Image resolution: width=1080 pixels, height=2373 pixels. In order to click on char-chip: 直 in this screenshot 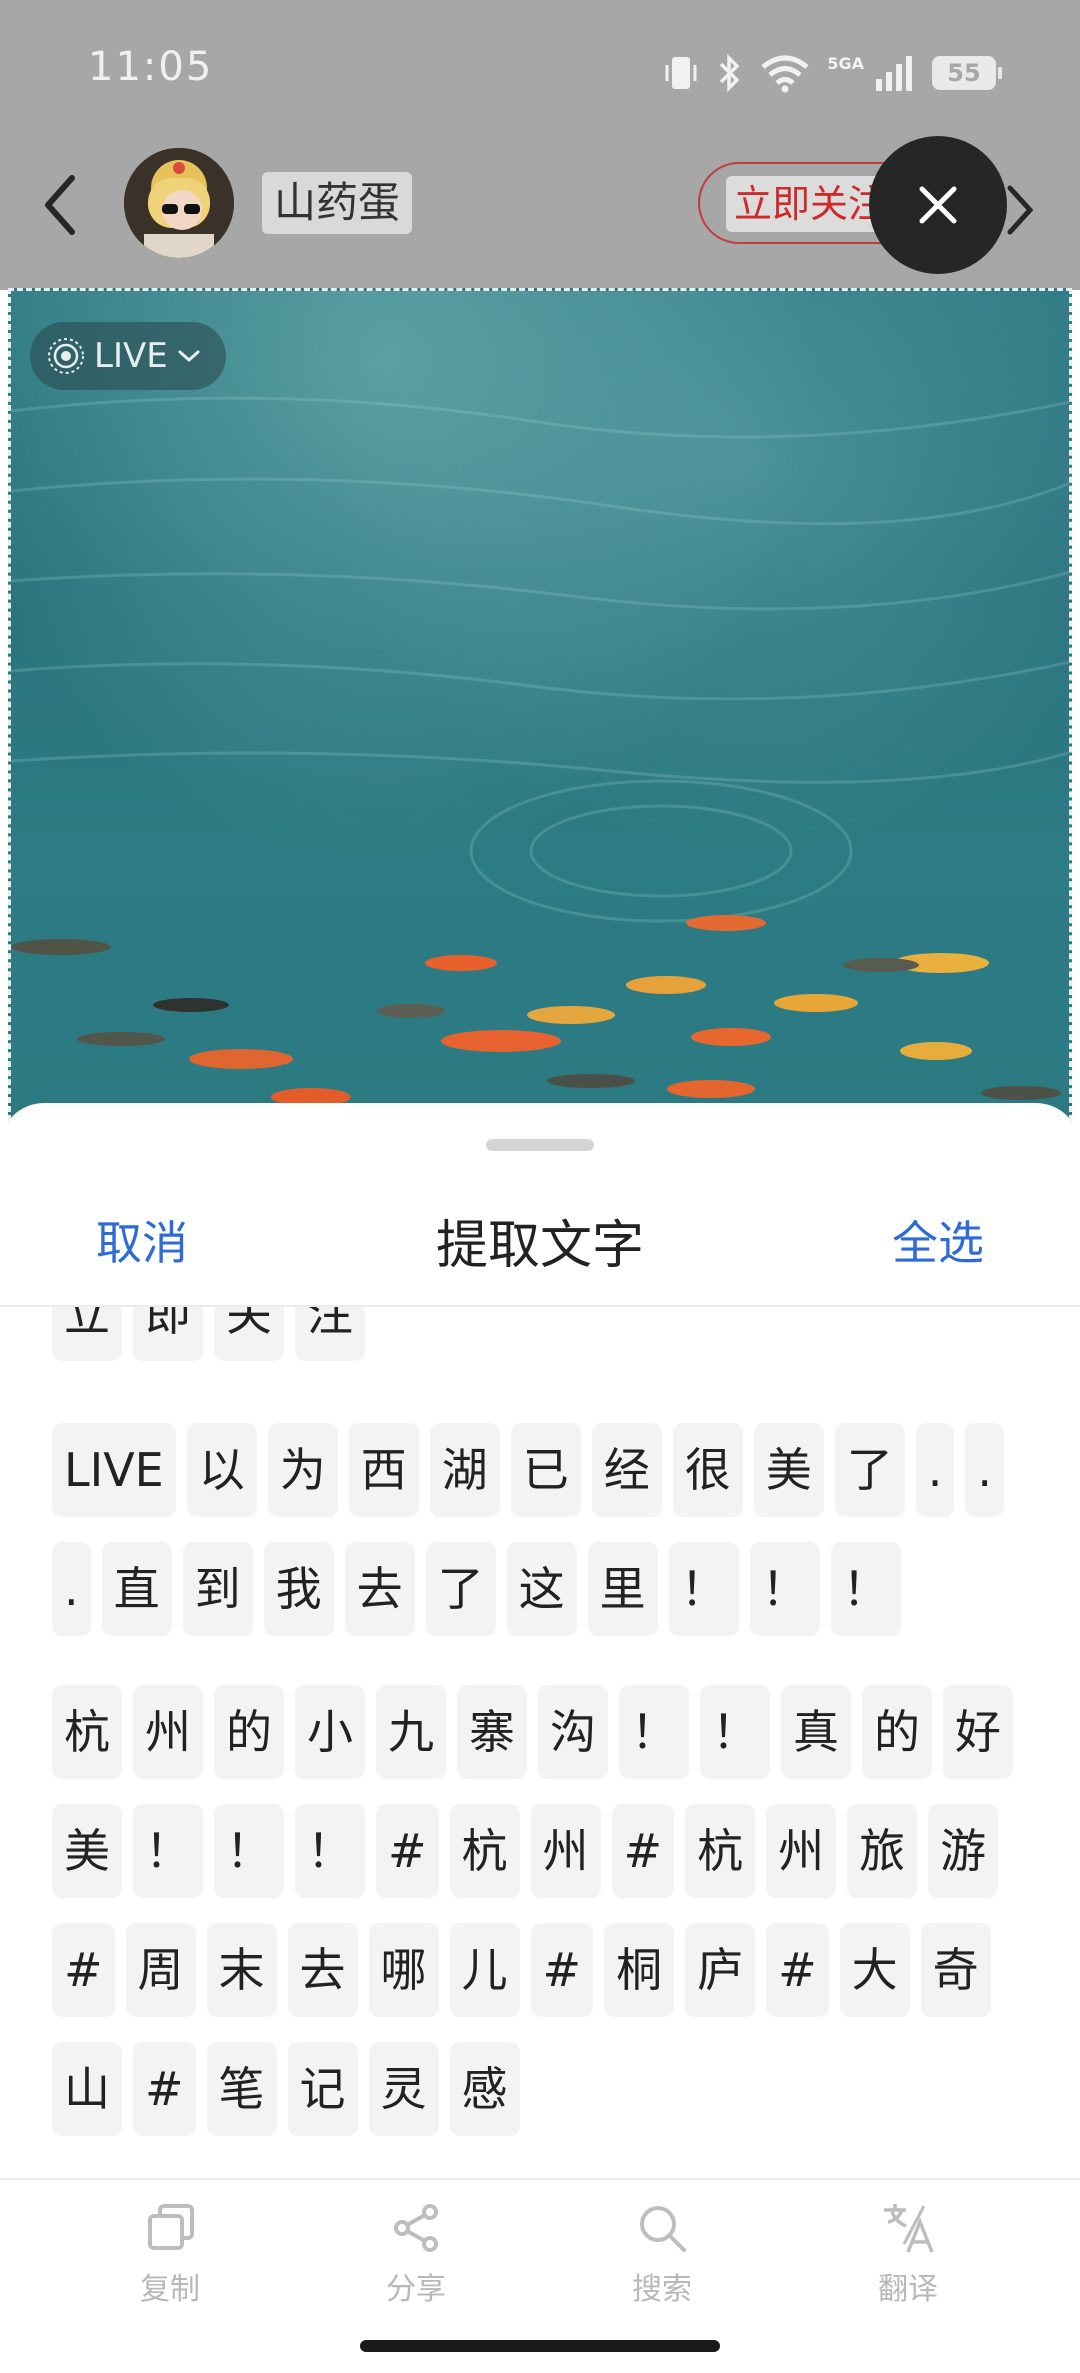, I will do `click(136, 1589)`.